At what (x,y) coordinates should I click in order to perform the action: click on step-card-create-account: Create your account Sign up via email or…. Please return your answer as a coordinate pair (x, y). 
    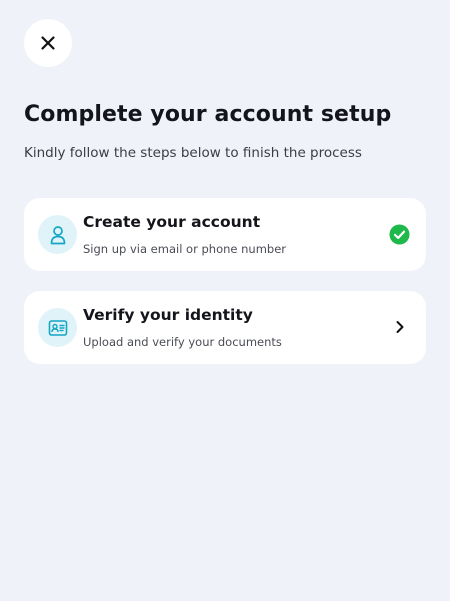
    Looking at the image, I should click on (225, 234).